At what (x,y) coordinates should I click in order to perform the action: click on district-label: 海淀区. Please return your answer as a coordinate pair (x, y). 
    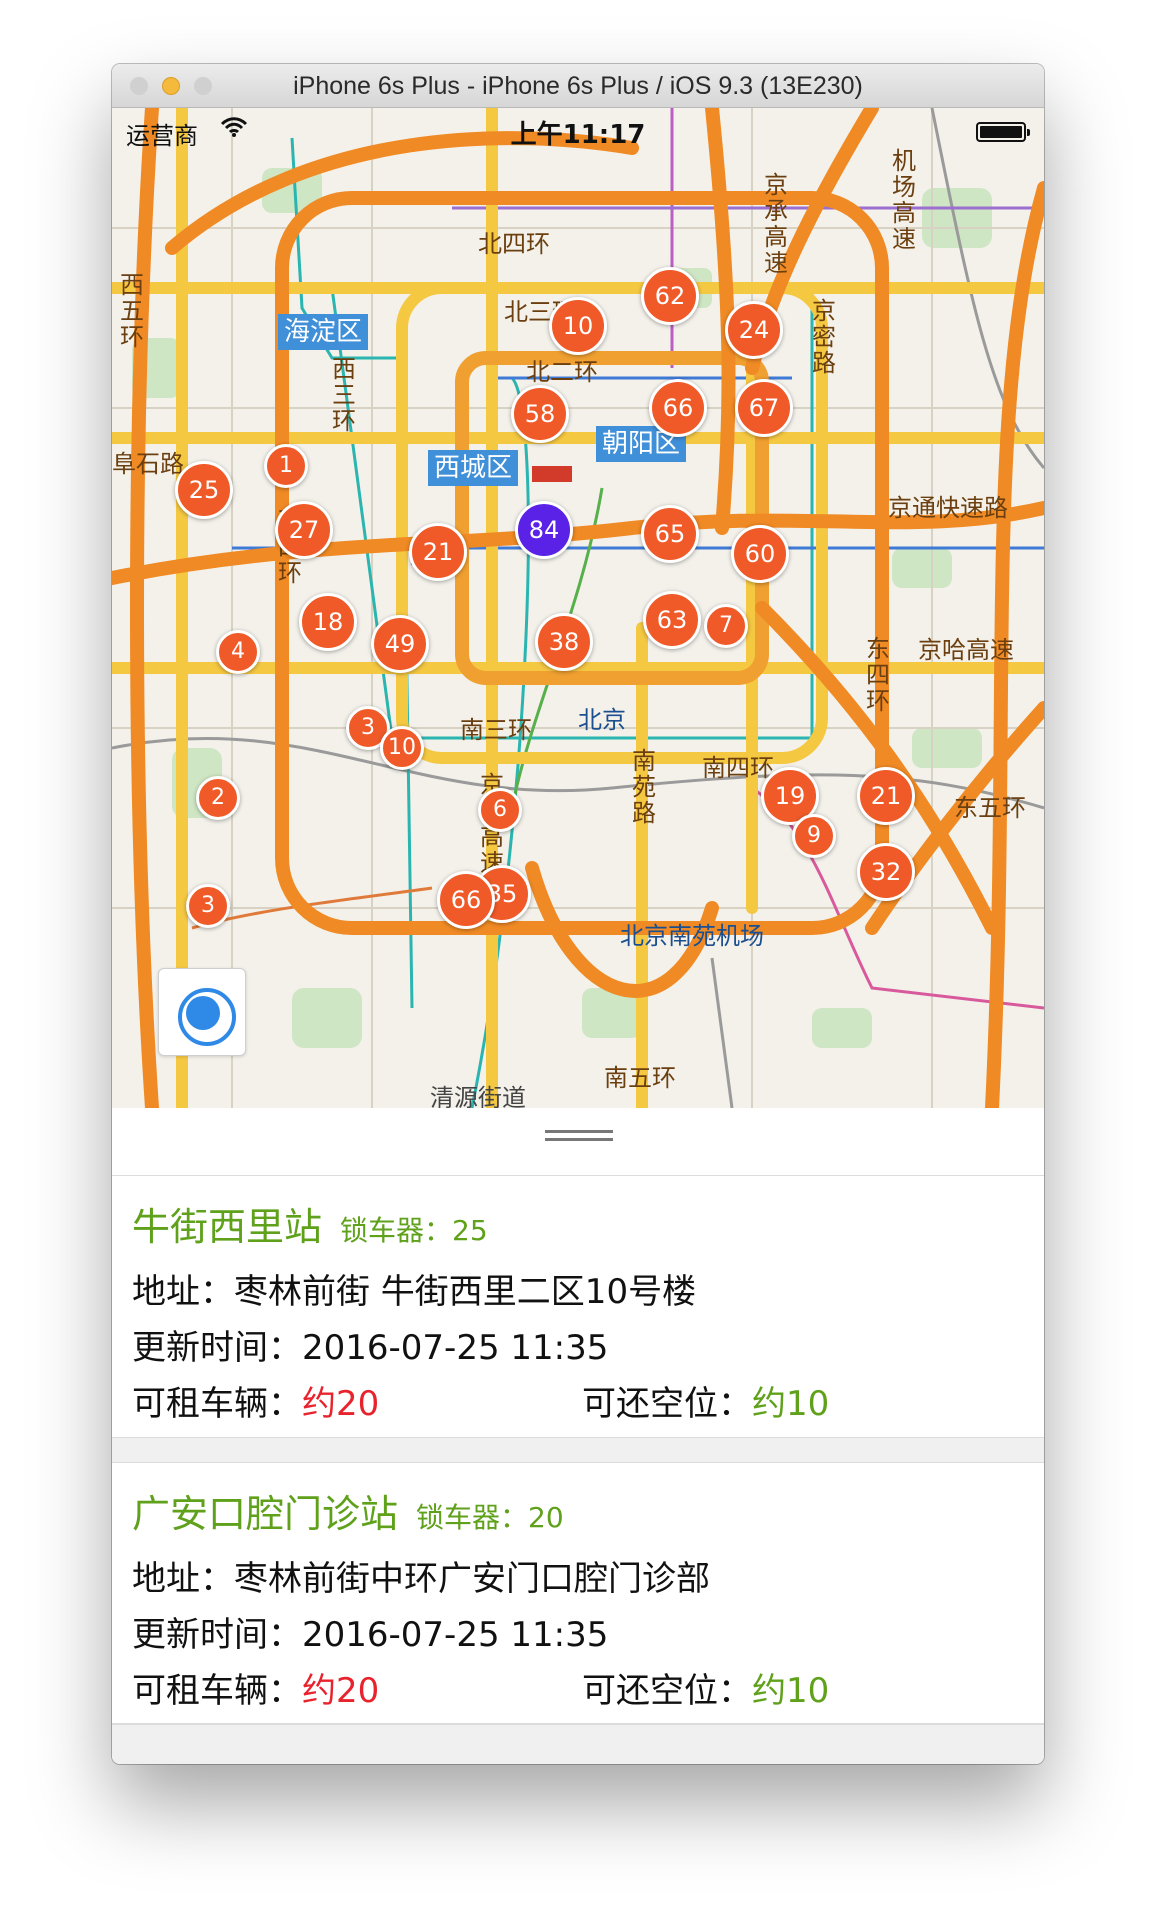
    Looking at the image, I should click on (323, 332).